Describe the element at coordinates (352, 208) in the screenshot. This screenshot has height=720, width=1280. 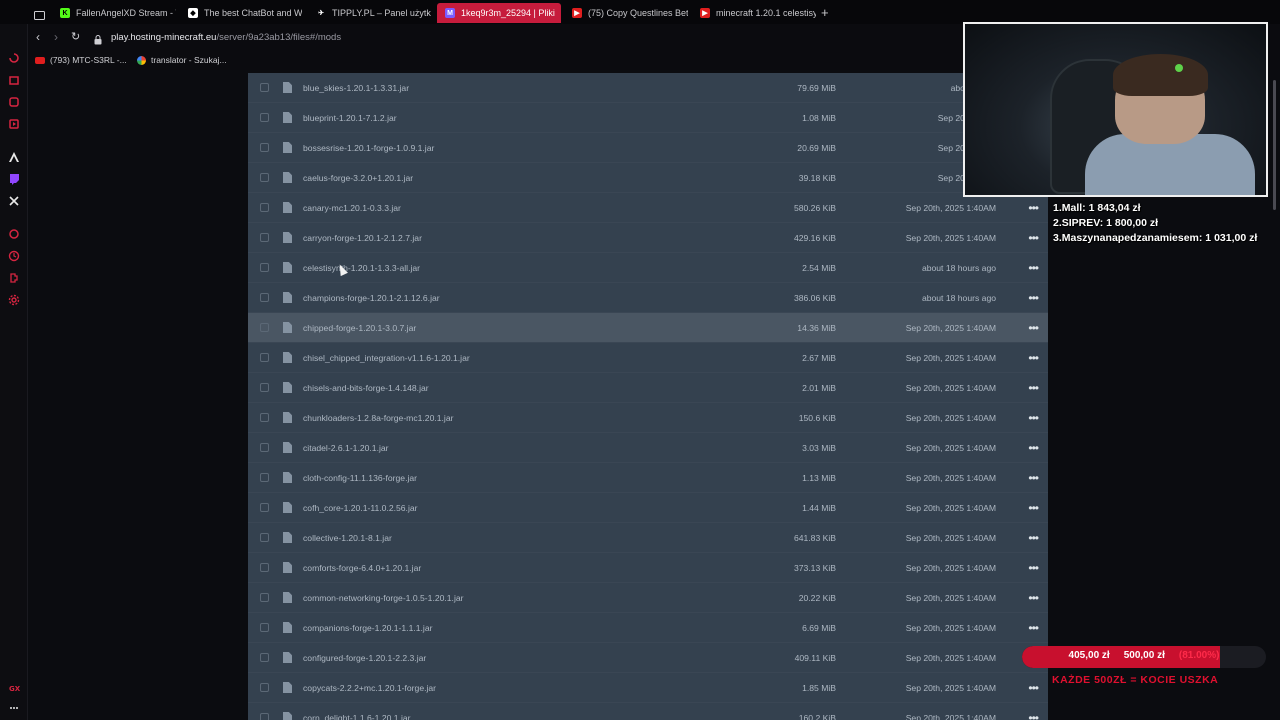
I see `file-name: canary-mc1.20.1-0.3.3.jar` at that location.